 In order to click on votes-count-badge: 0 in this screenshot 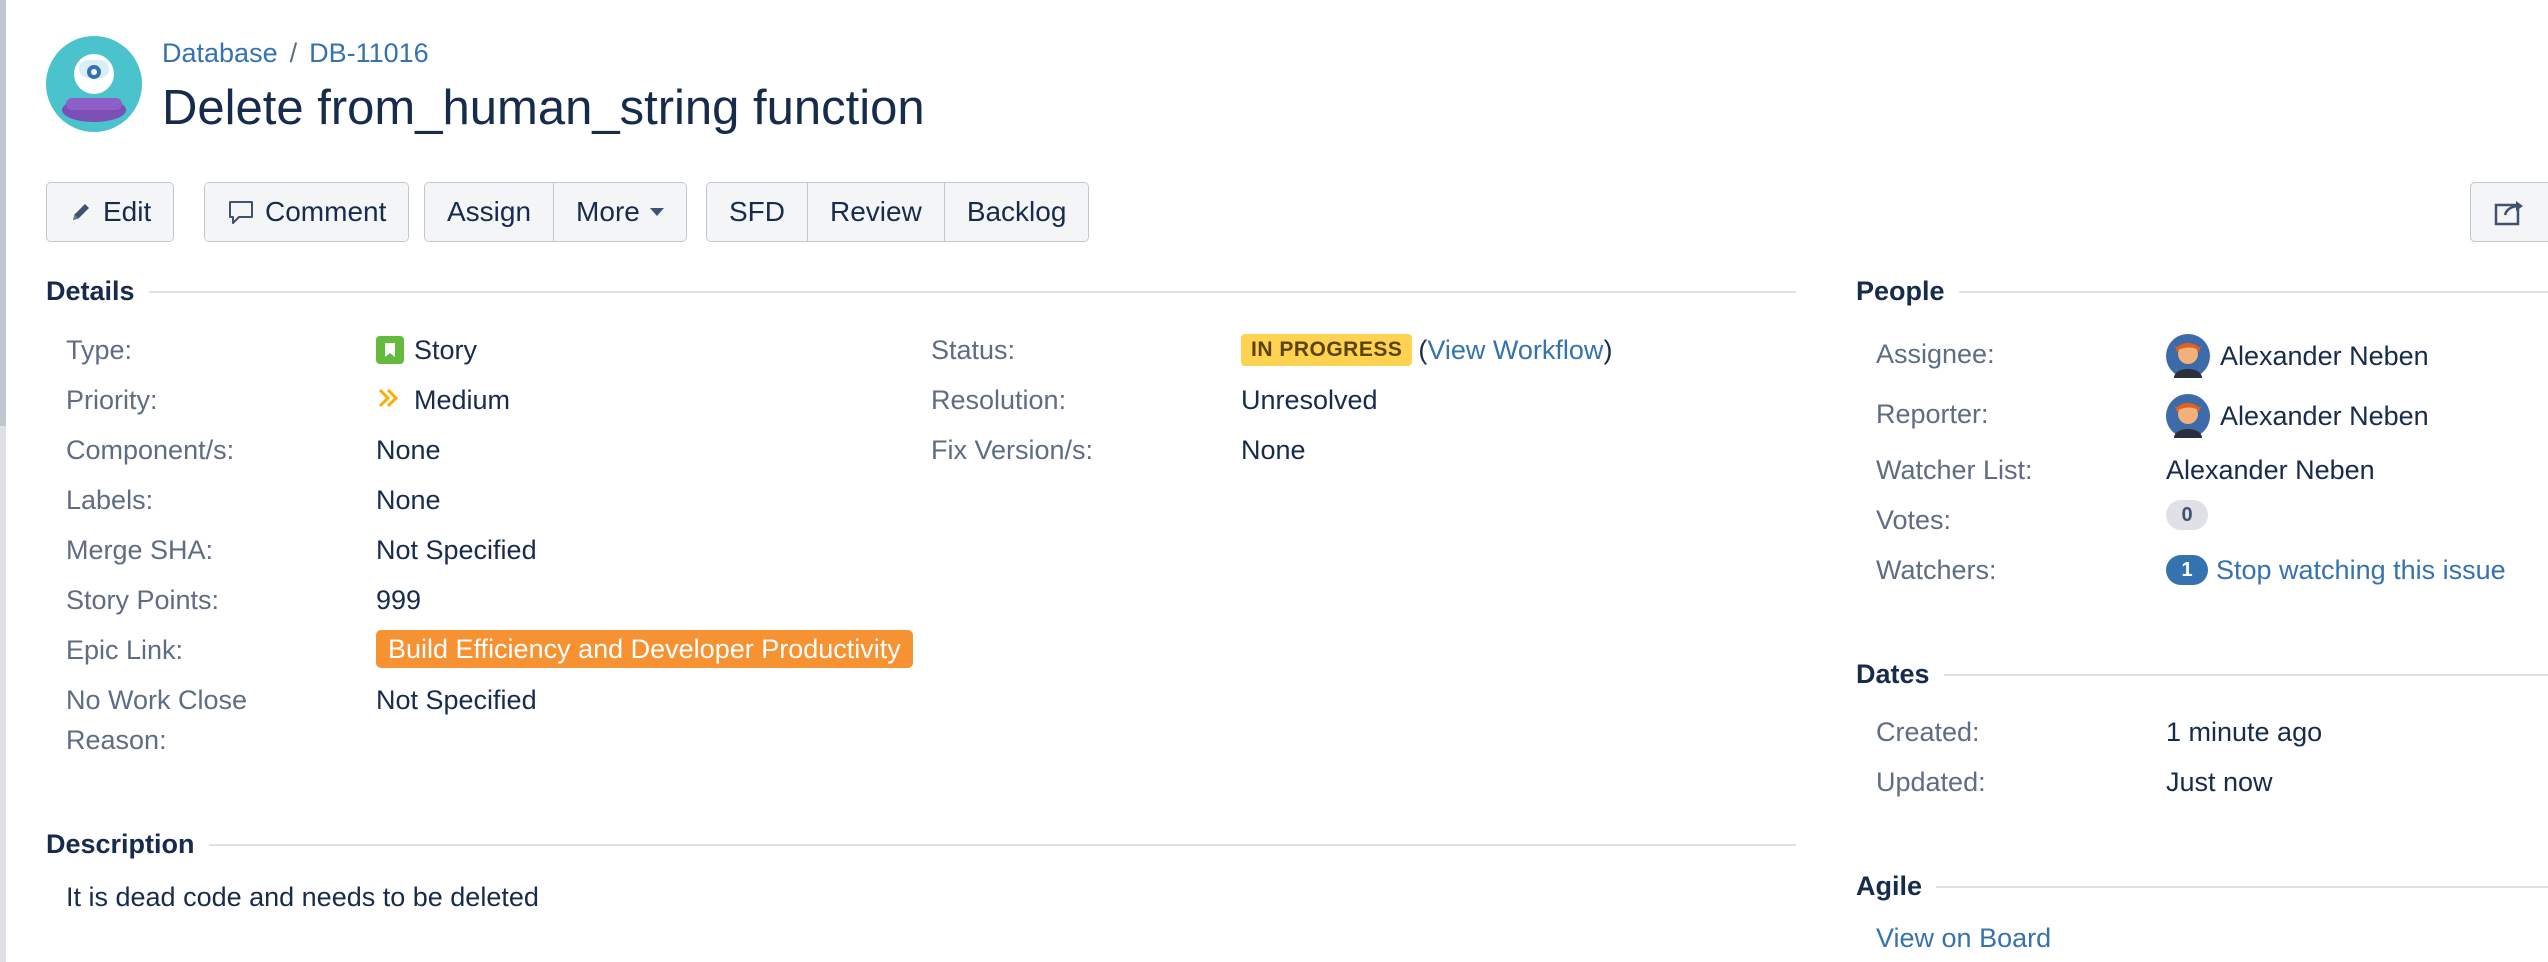, I will do `click(2187, 515)`.